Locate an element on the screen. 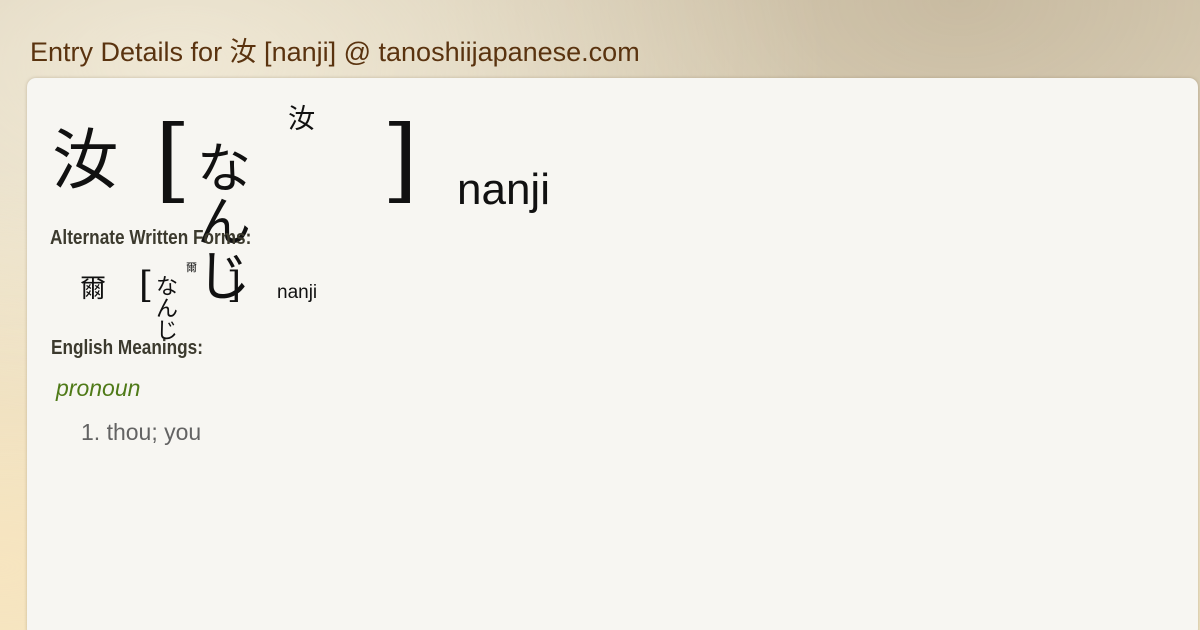 The image size is (1200, 630). alternate-form-kanji: 爾 is located at coordinates (93, 289).